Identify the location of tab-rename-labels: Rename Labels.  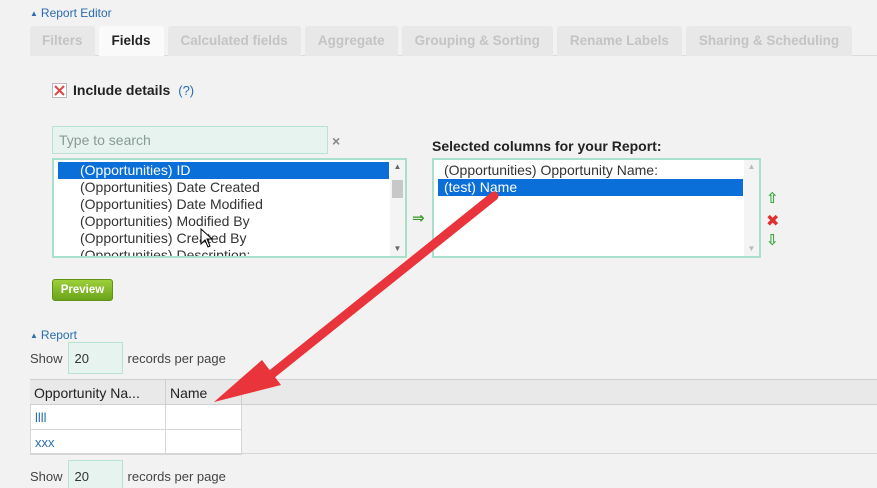
(619, 41).